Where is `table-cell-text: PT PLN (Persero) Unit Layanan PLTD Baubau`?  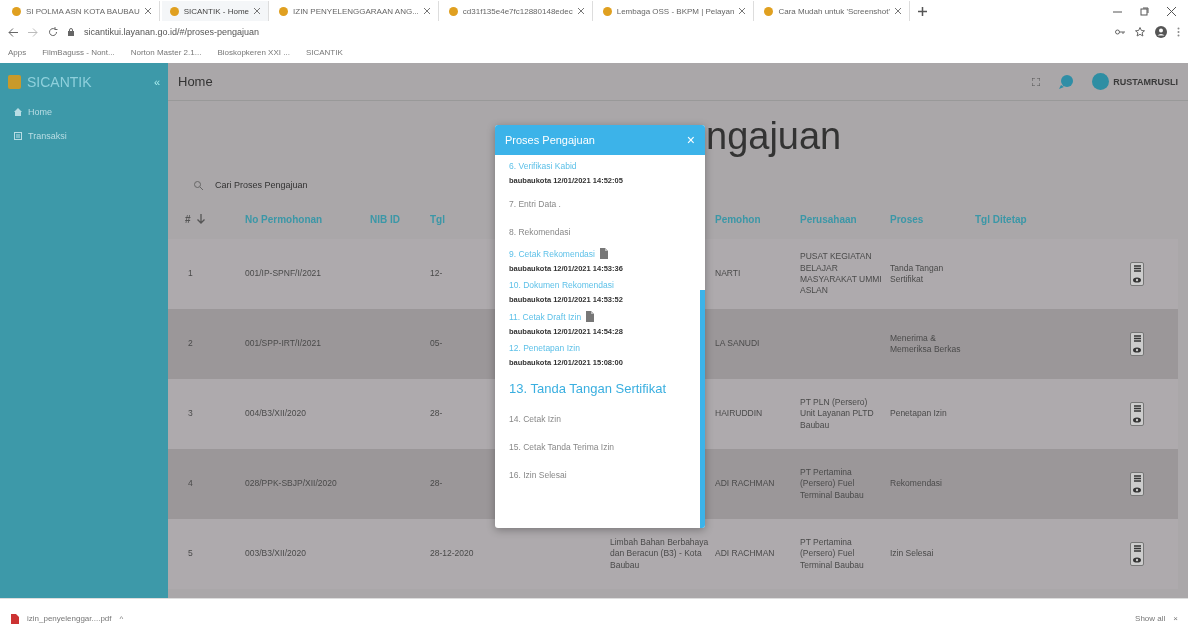
table-cell-text: PT PLN (Persero) Unit Layanan PLTD Baubau is located at coordinates (837, 414).